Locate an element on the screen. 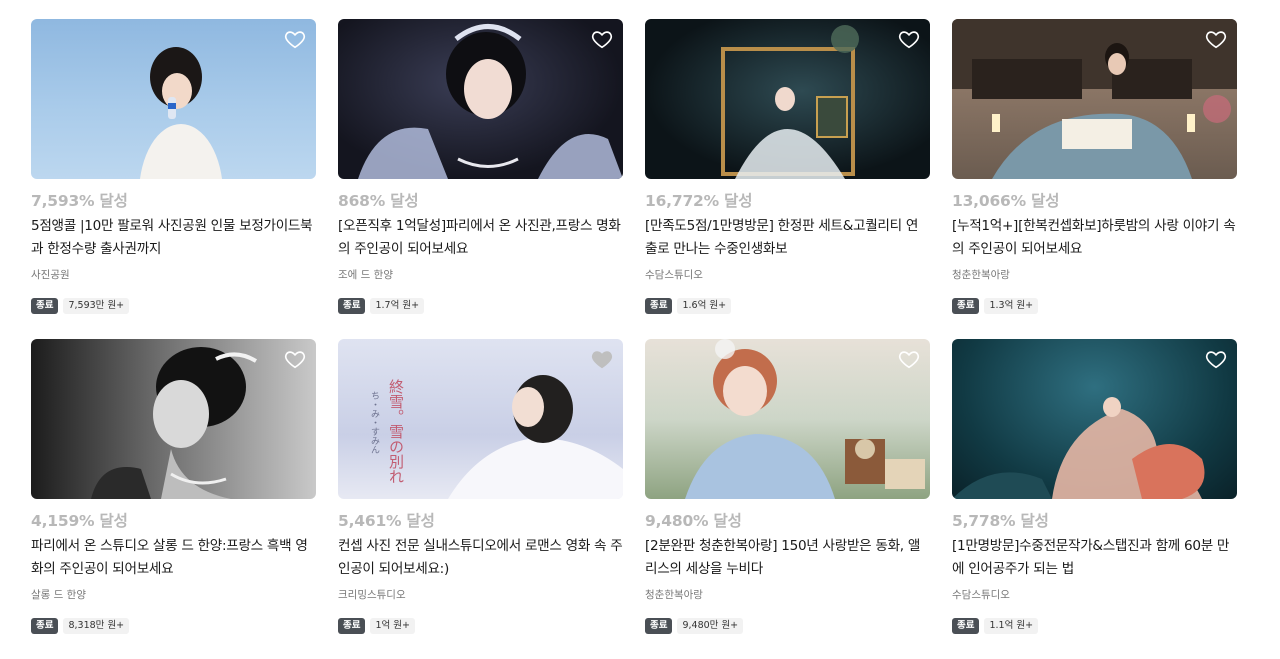 This screenshot has width=1280, height=659. thumbnail-image: 終雪。雪の別れ ち・み・すみん is located at coordinates (480, 419).